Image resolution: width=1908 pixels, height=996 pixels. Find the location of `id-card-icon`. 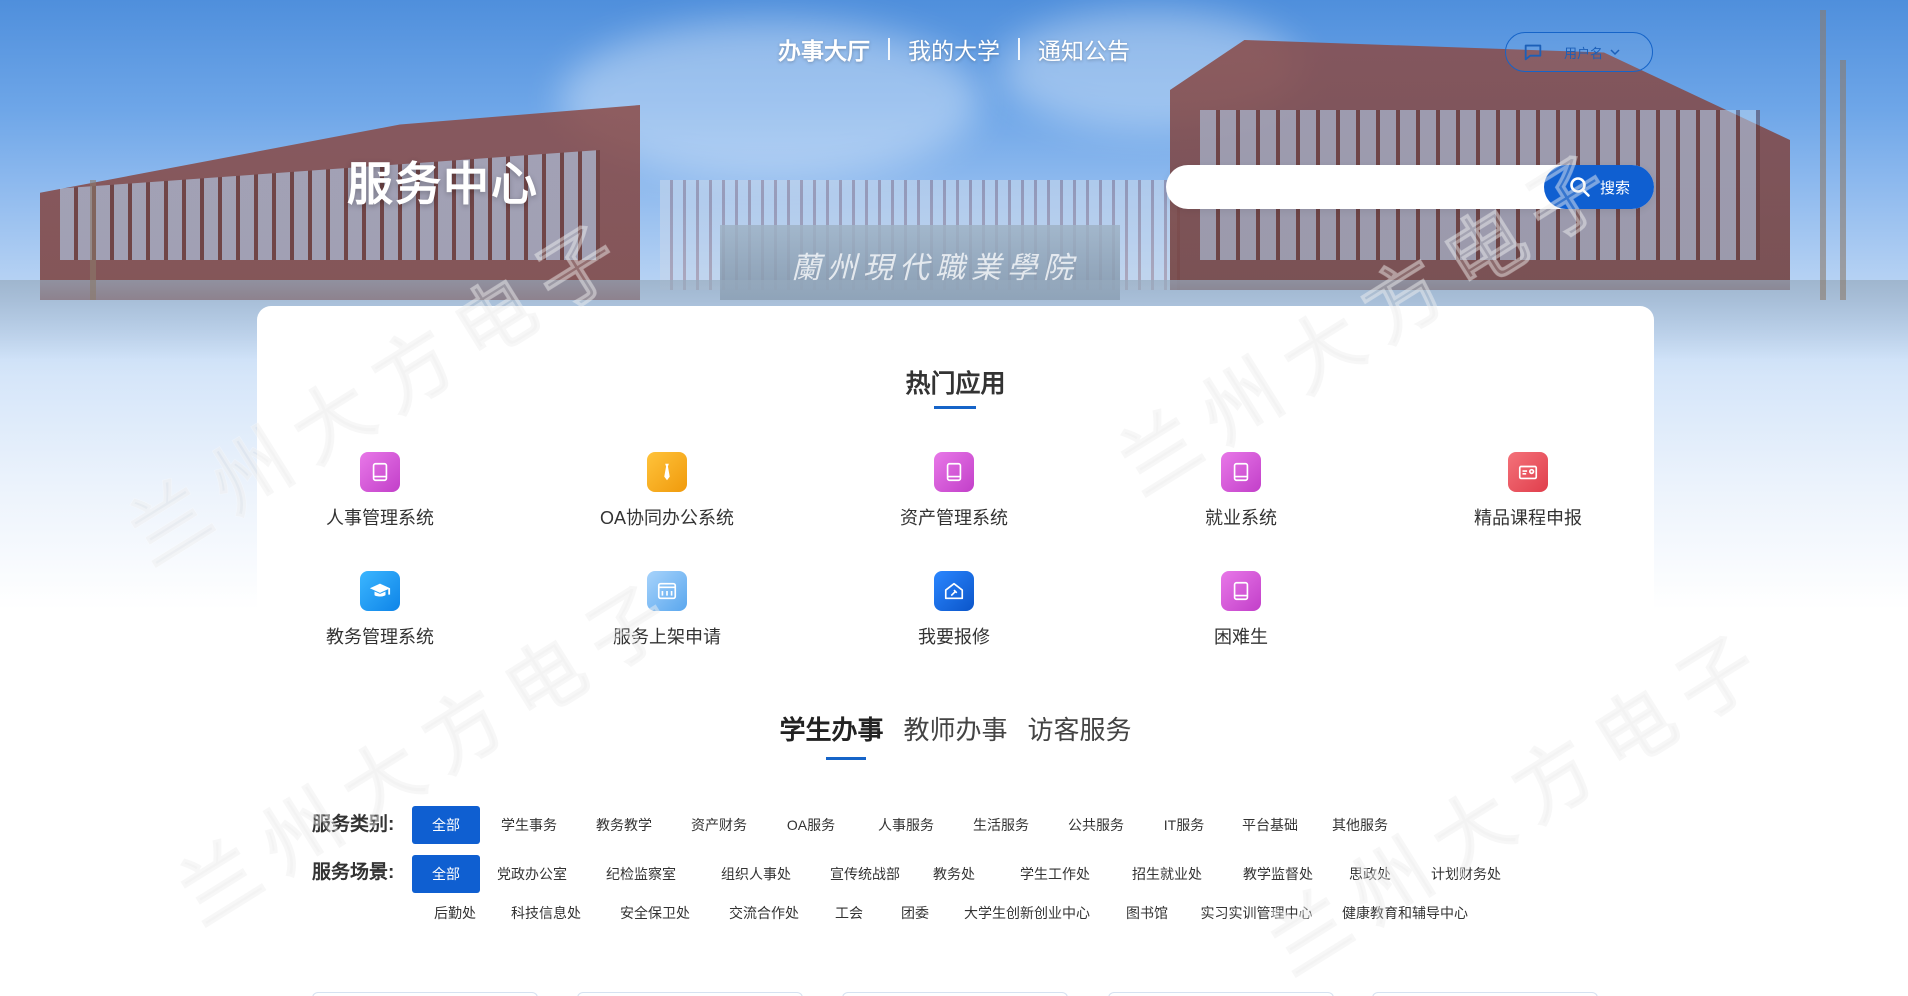

id-card-icon is located at coordinates (1528, 472).